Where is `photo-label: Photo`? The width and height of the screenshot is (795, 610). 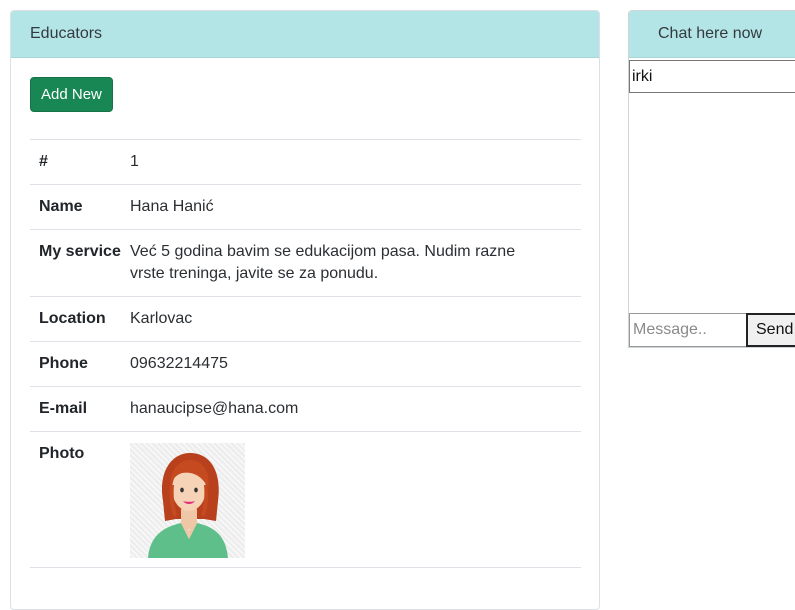
photo-label: Photo is located at coordinates (62, 453).